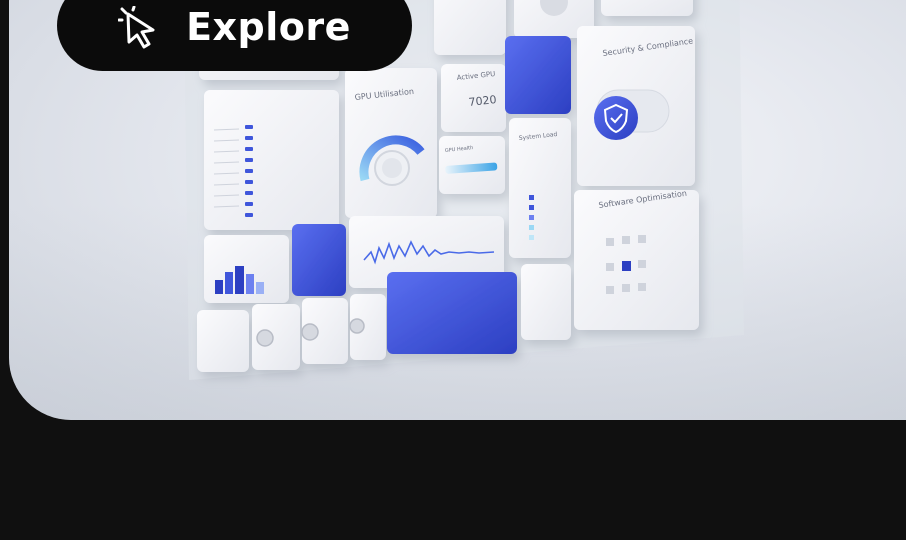  What do you see at coordinates (271, 160) in the screenshot?
I see `tile-list` at bounding box center [271, 160].